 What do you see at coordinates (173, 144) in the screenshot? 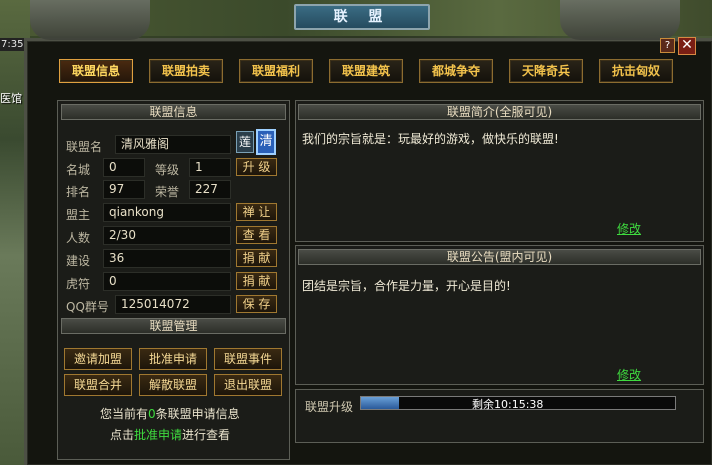
I see `alliance-name-field: 清风雅阁` at bounding box center [173, 144].